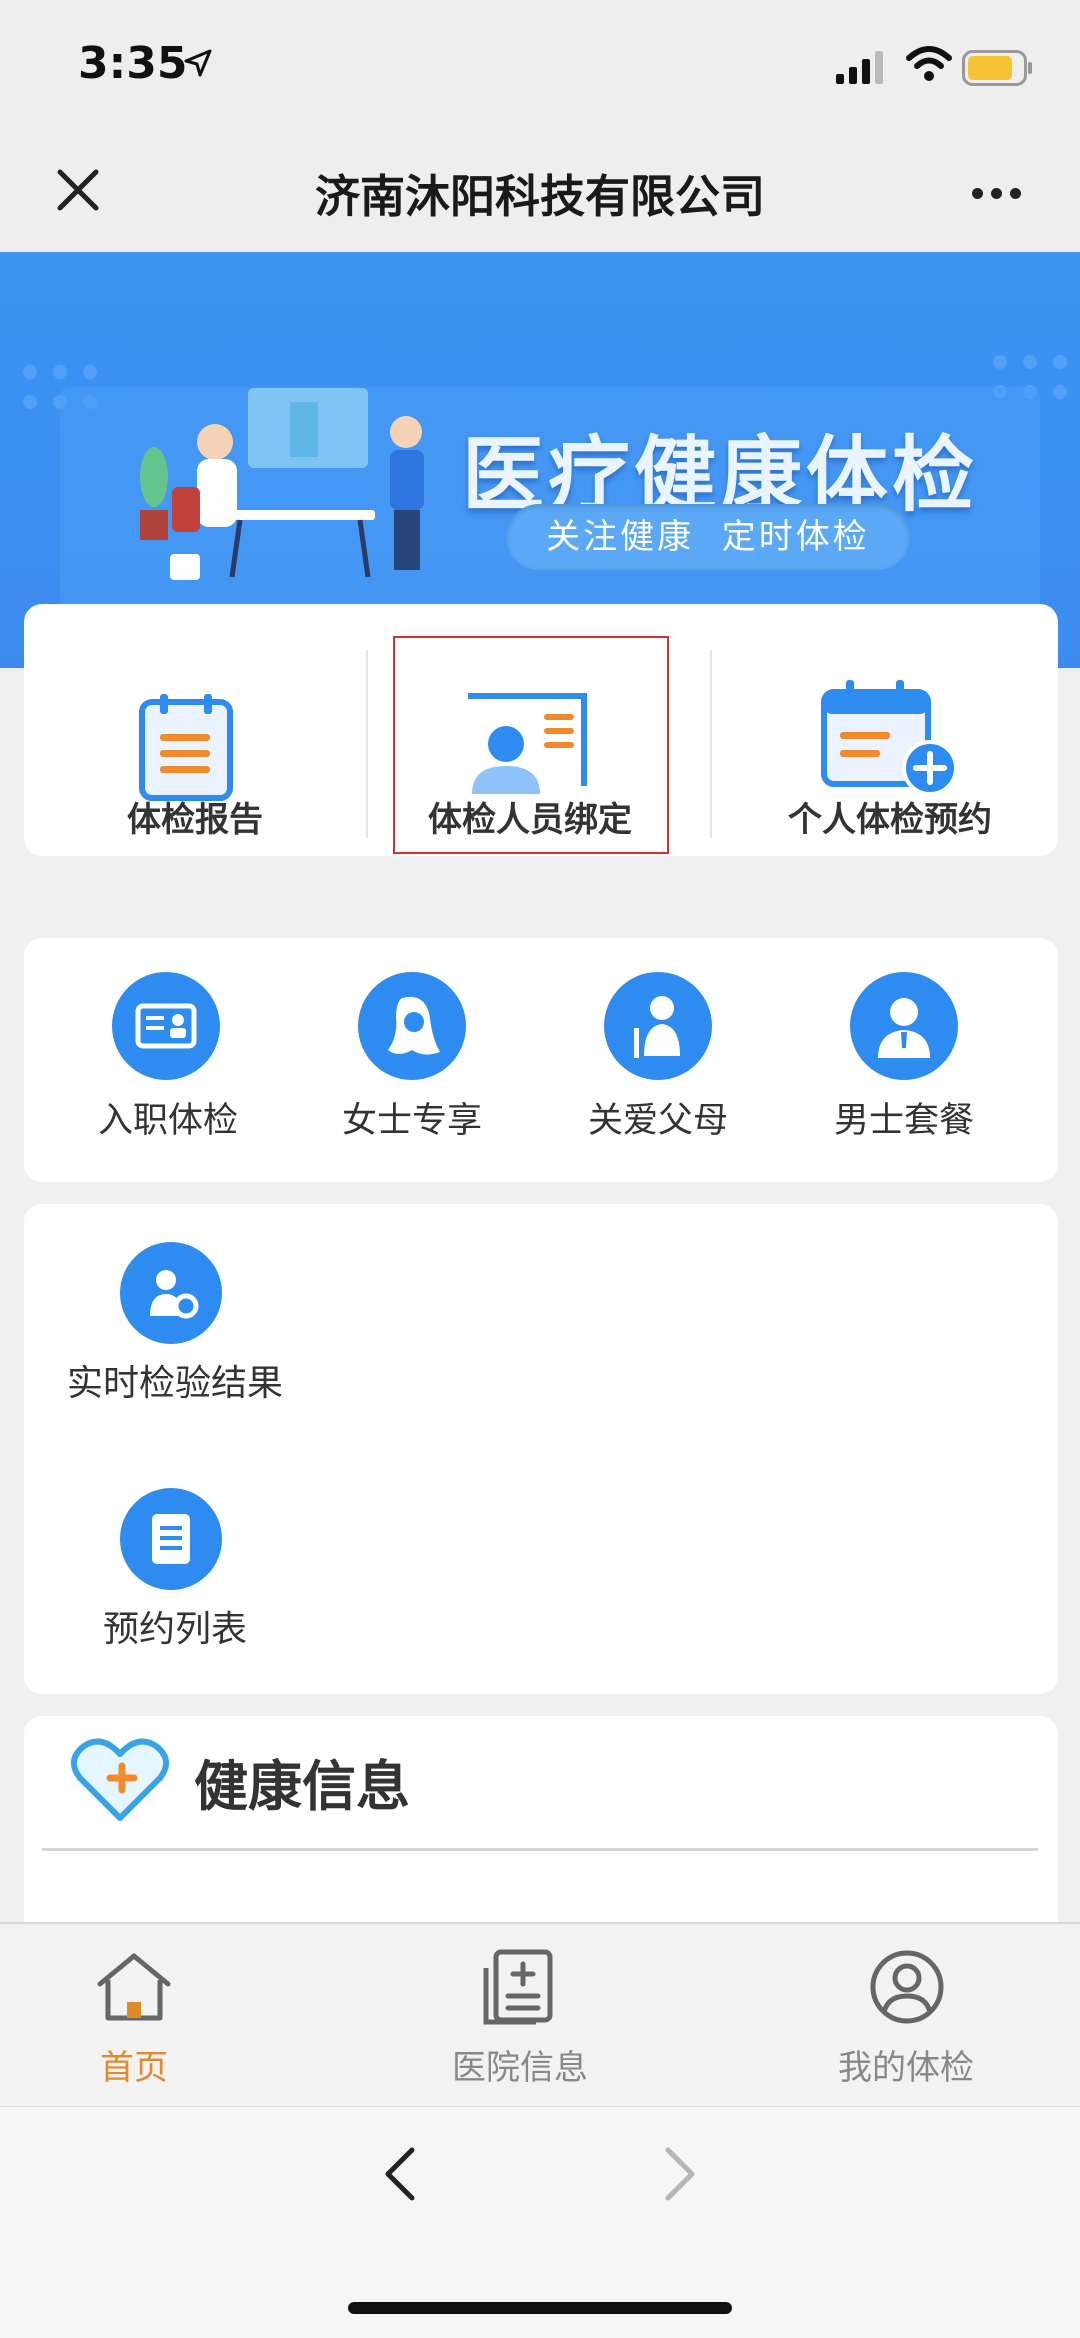  I want to click on report-clipboard-icon, so click(186, 747).